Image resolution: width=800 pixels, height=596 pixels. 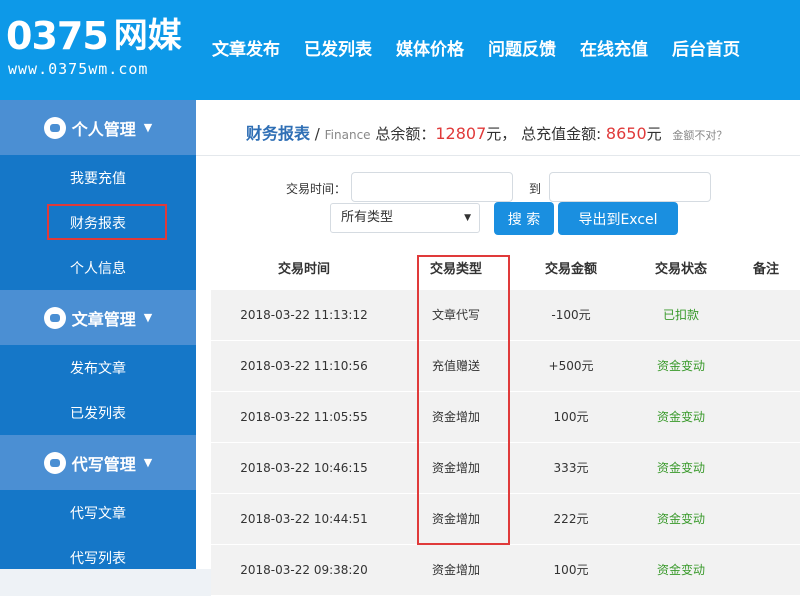 What do you see at coordinates (432, 187) in the screenshot?
I see `start-time-input` at bounding box center [432, 187].